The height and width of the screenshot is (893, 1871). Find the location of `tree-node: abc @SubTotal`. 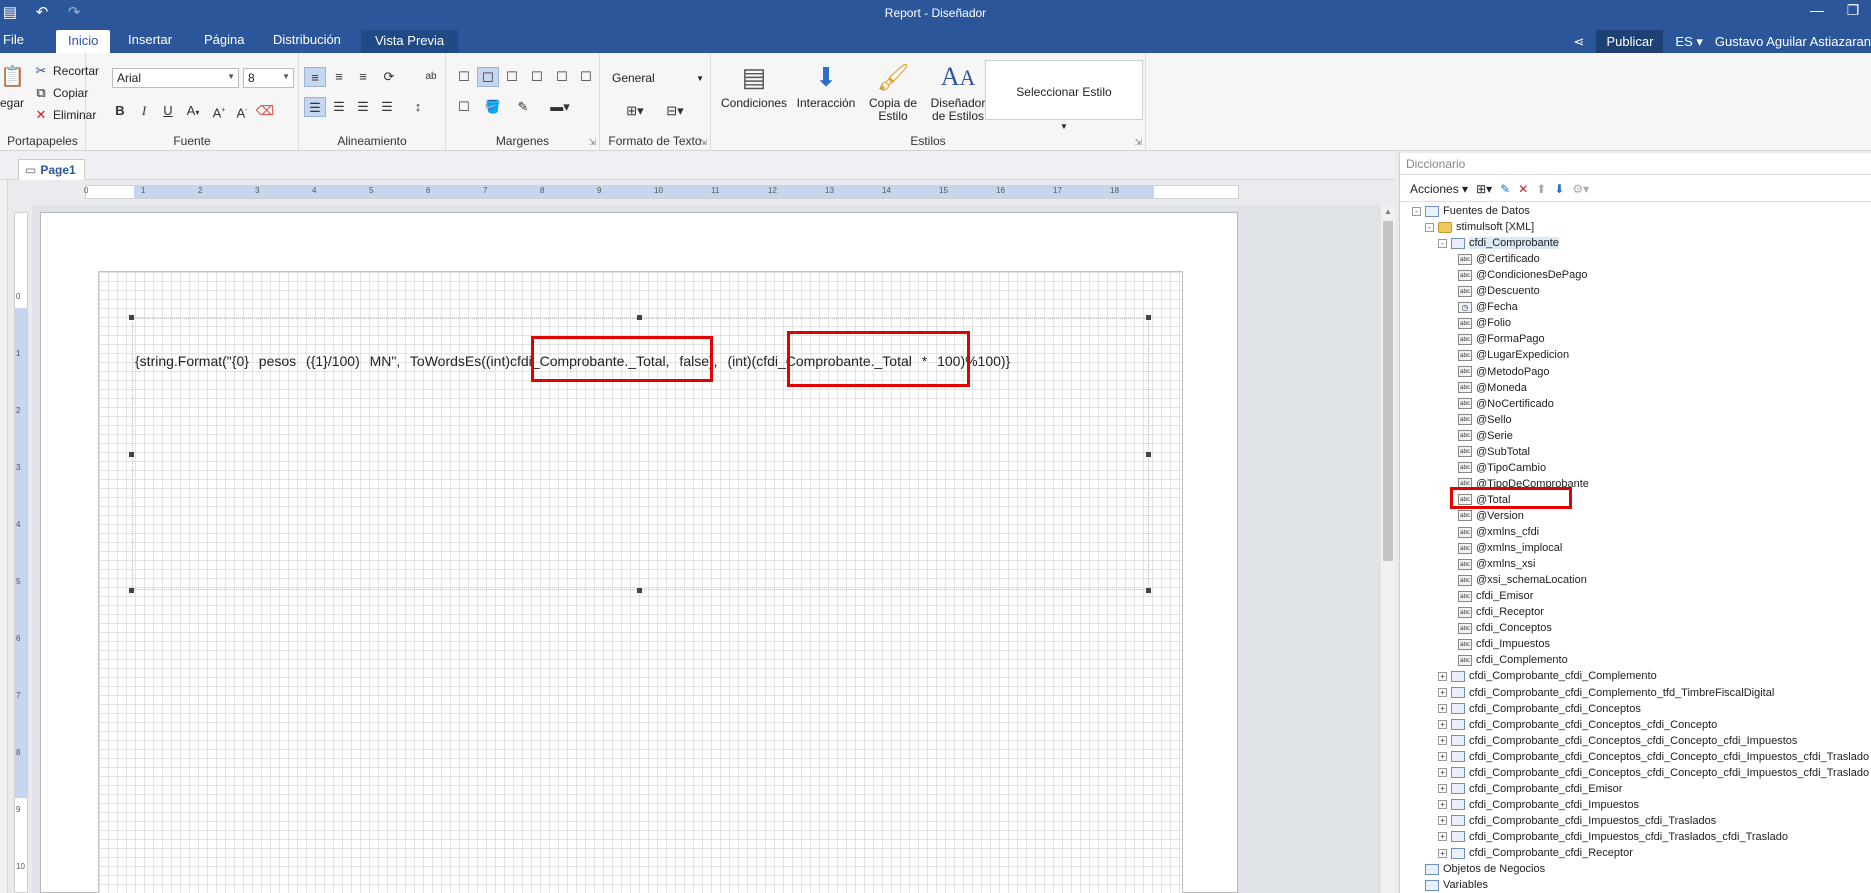

tree-node: abc @SubTotal is located at coordinates (1494, 452).